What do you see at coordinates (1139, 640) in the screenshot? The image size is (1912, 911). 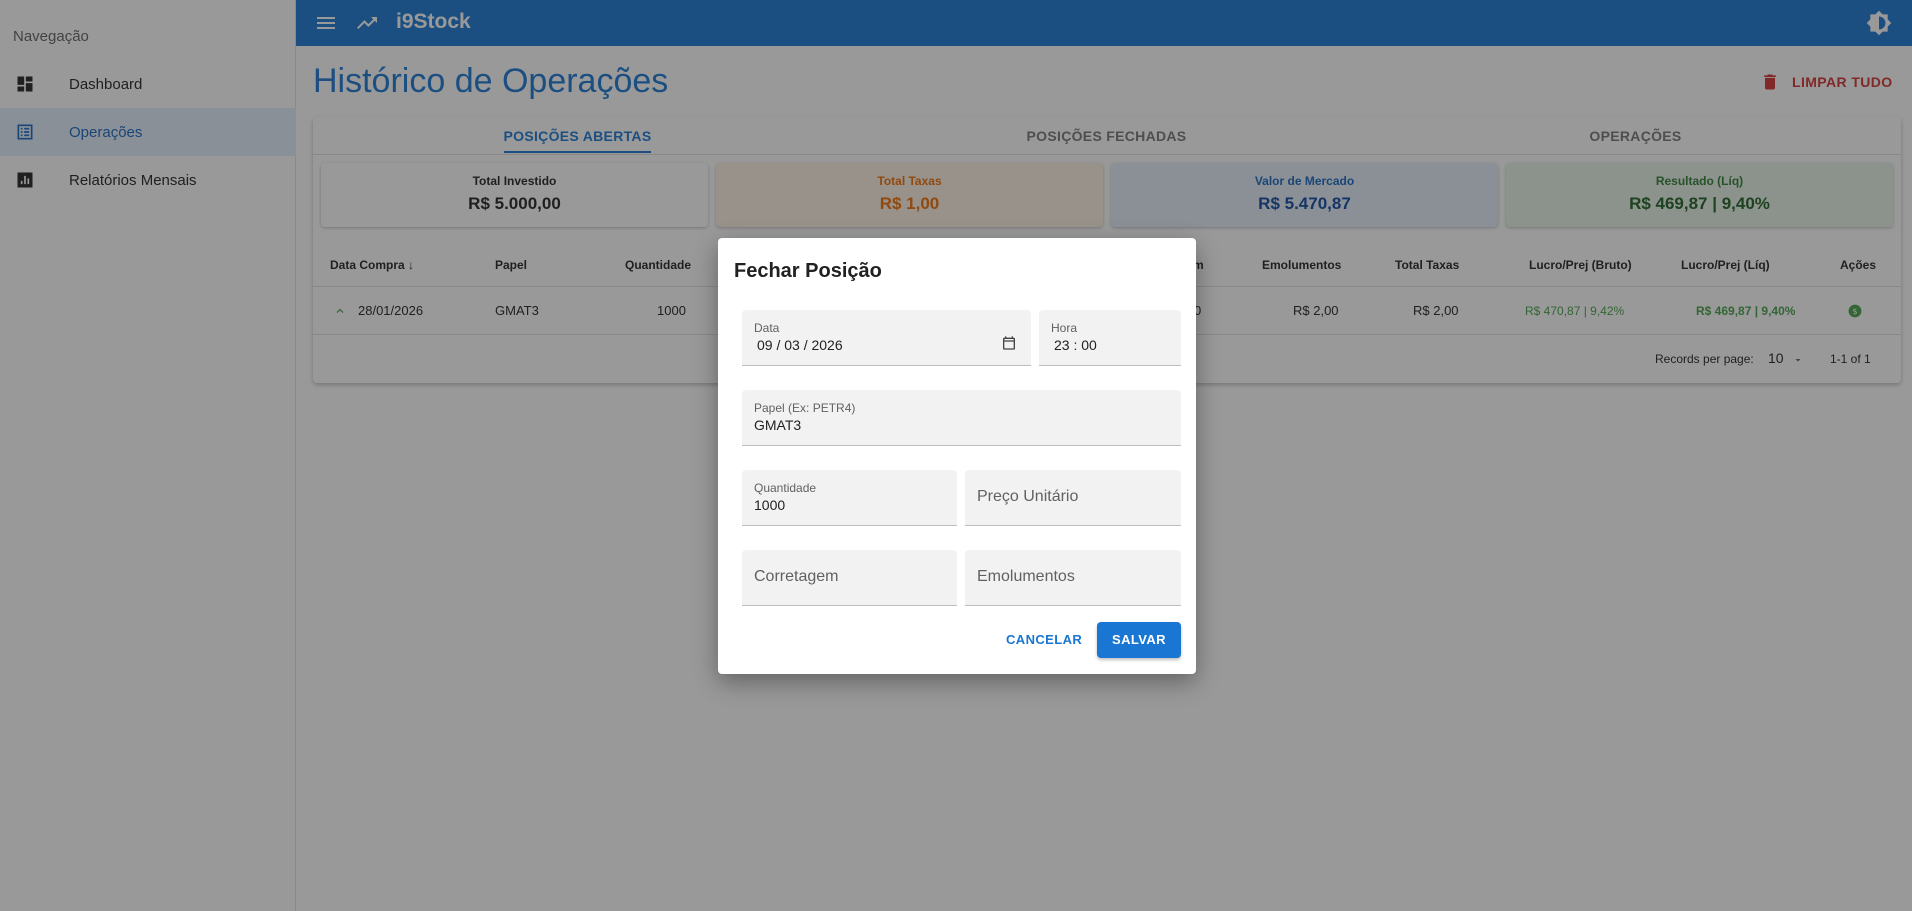 I see `save-button: SALVAR` at bounding box center [1139, 640].